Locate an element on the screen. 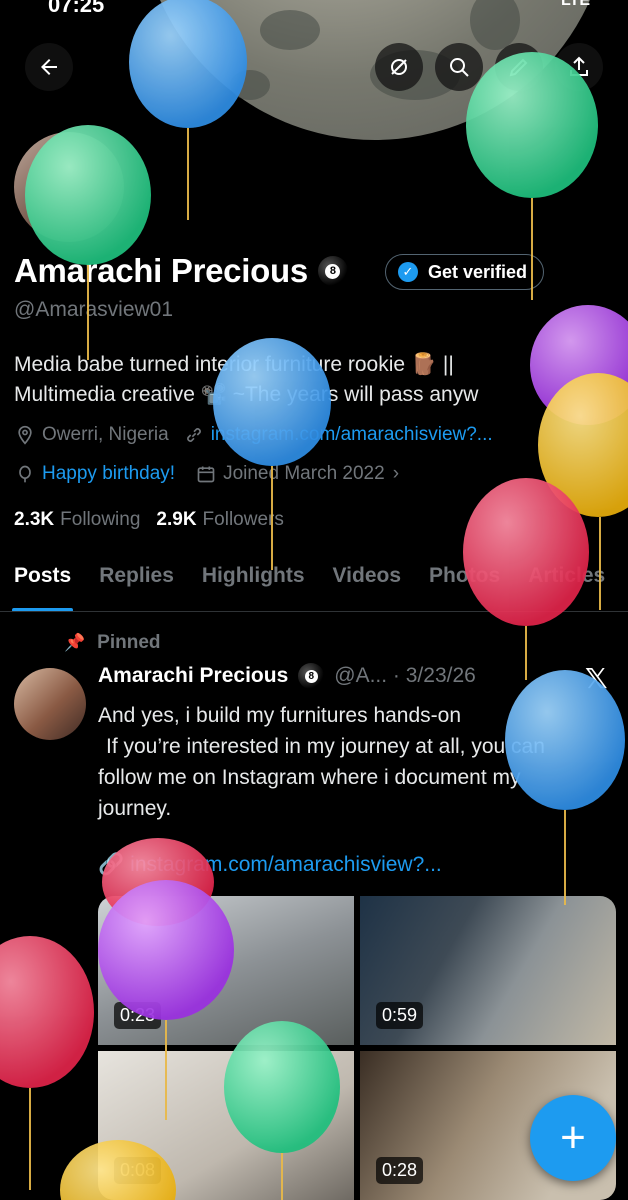 The width and height of the screenshot is (628, 1200). followers-link: 2.9K Followers is located at coordinates (219, 520).